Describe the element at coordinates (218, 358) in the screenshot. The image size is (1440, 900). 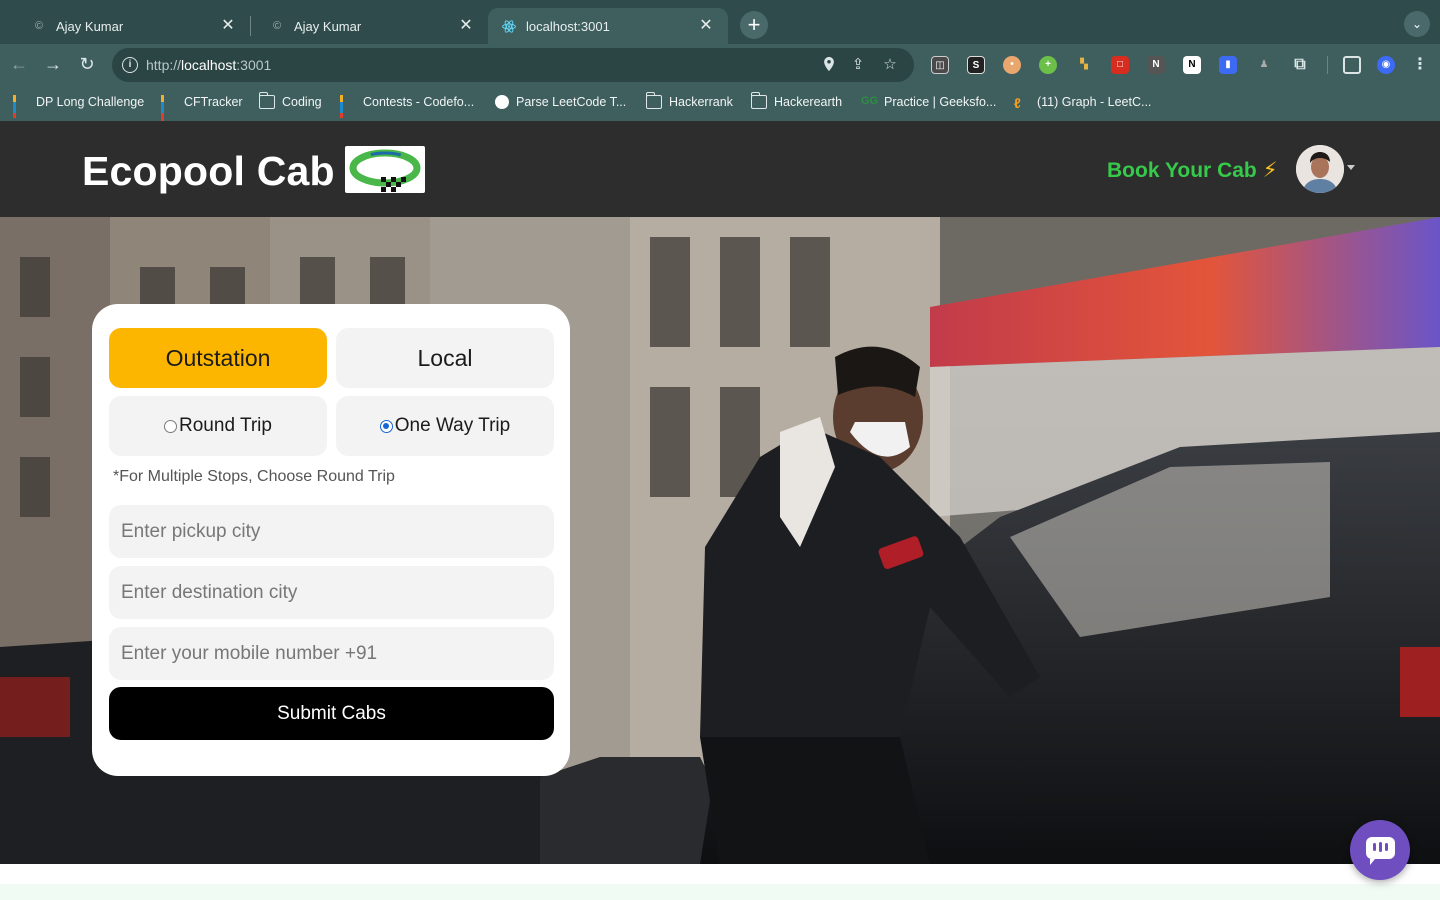
I see `tab-outstation: Outstation` at that location.